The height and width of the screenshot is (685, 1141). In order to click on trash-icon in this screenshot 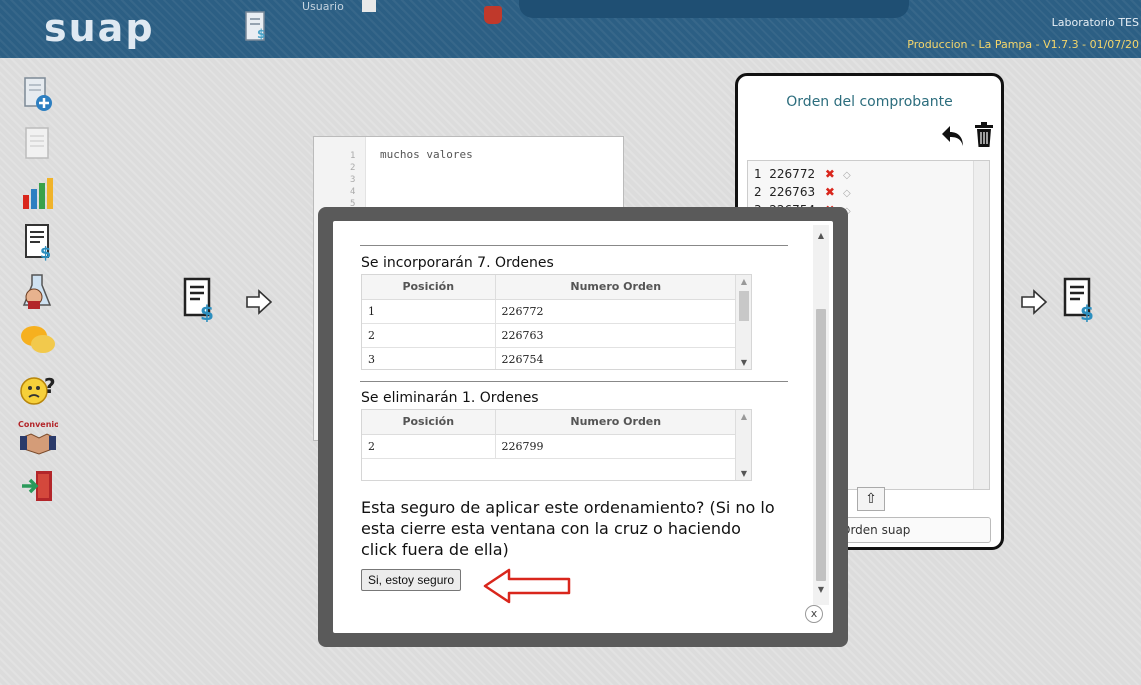, I will do `click(984, 135)`.